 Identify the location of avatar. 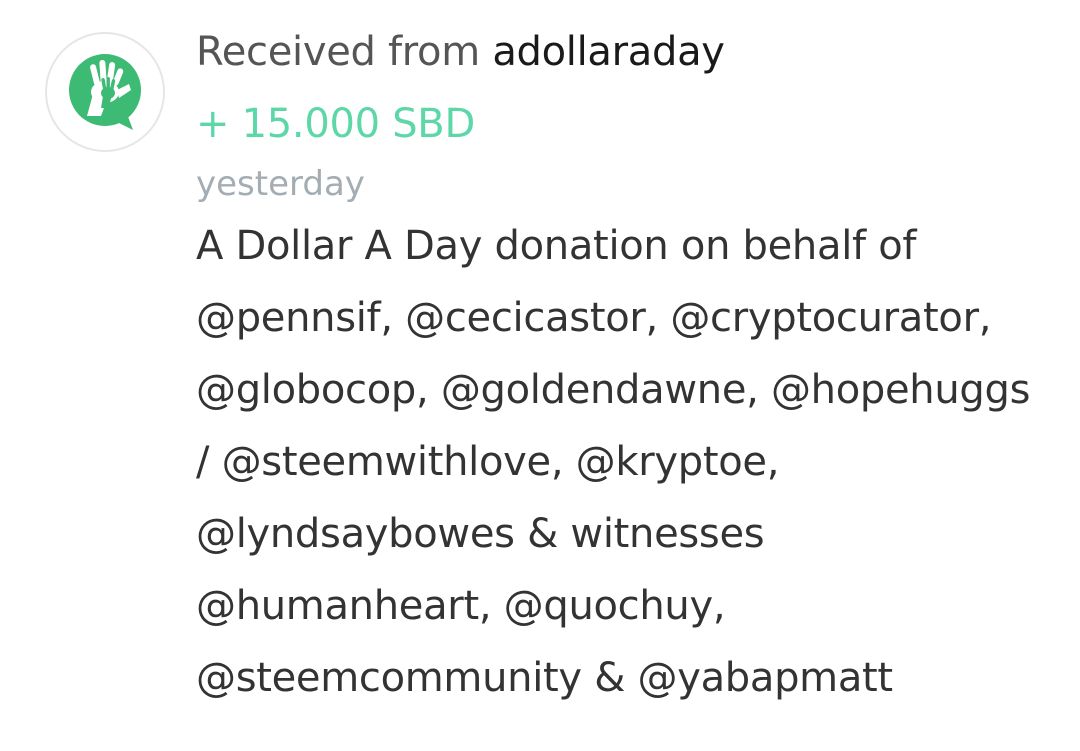
(105, 92).